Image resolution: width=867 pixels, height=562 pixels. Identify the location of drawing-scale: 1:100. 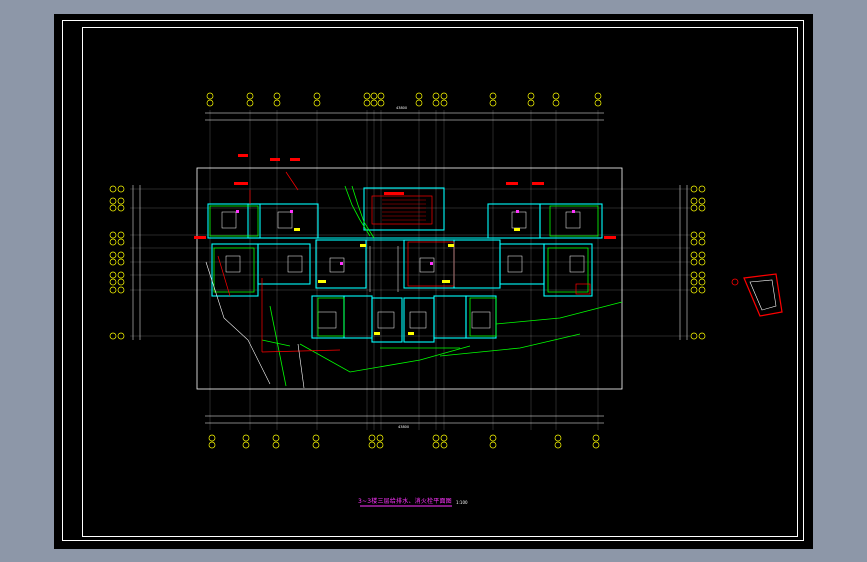
(462, 502).